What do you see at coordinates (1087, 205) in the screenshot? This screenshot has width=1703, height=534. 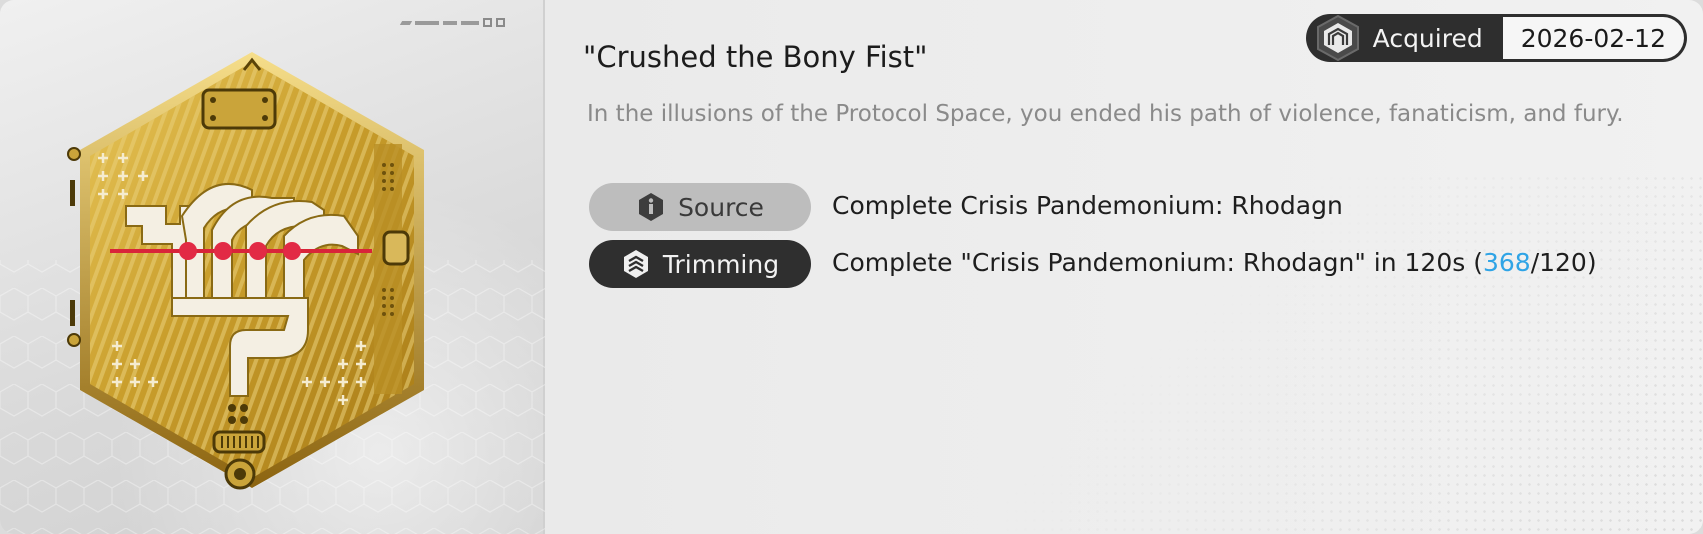 I see `source-requirement-text: Complete Crisis Pandemonium: Rhodagn` at bounding box center [1087, 205].